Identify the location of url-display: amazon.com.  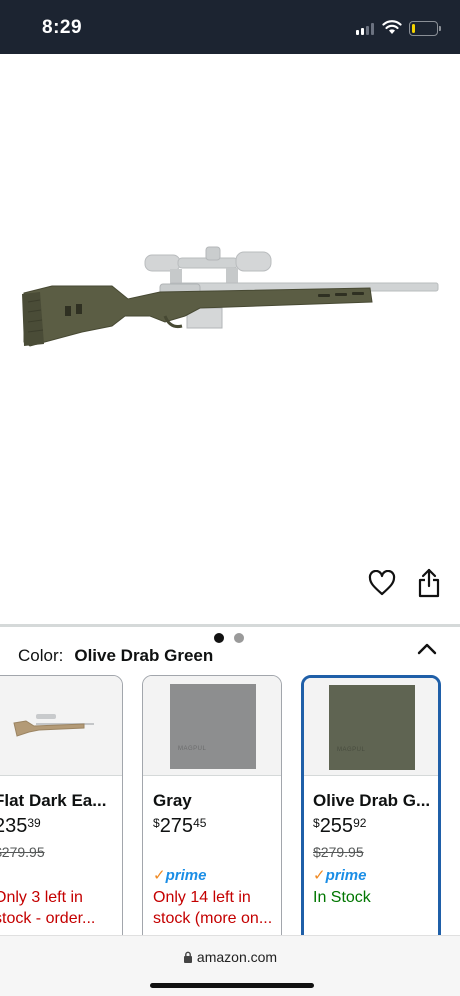
(230, 957).